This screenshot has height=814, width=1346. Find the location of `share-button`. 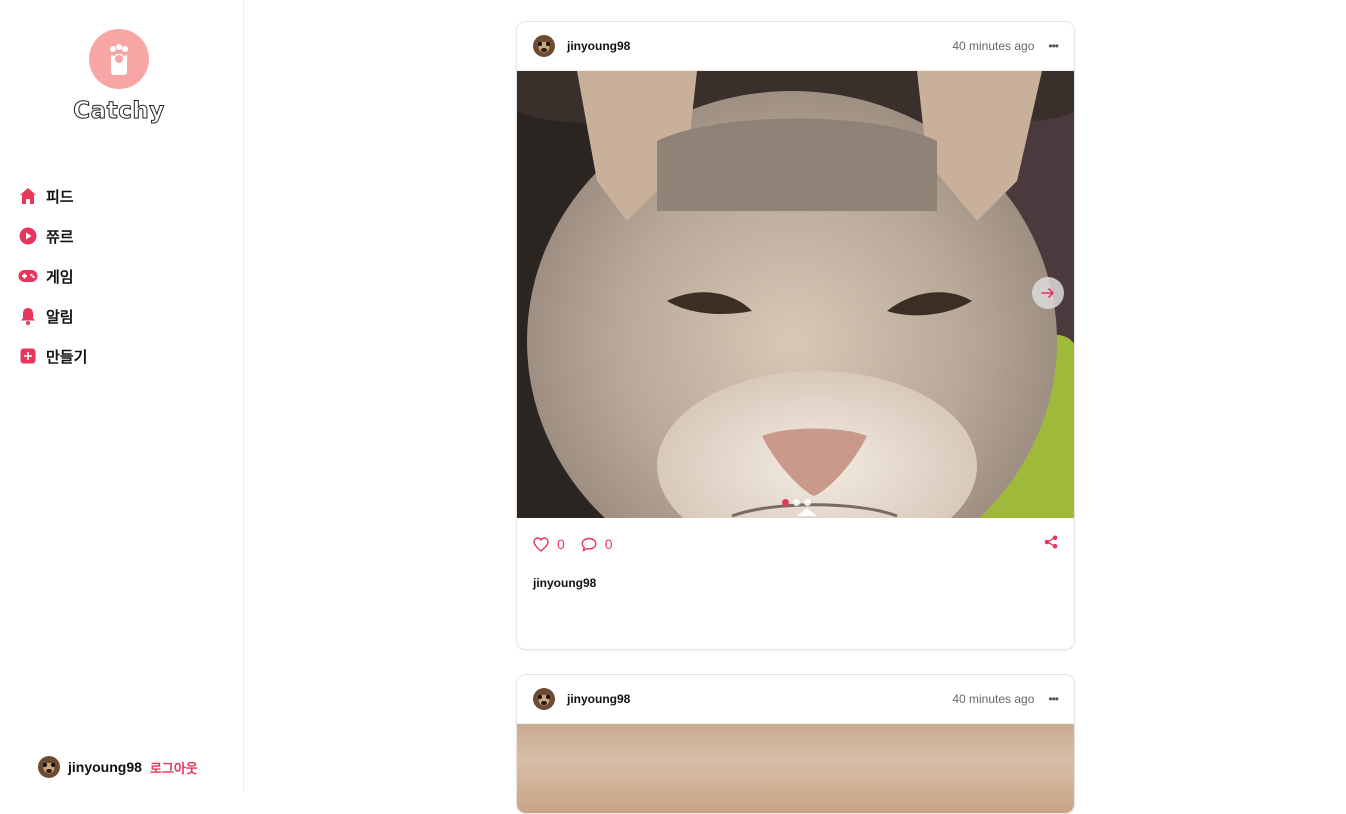

share-button is located at coordinates (1051, 544).